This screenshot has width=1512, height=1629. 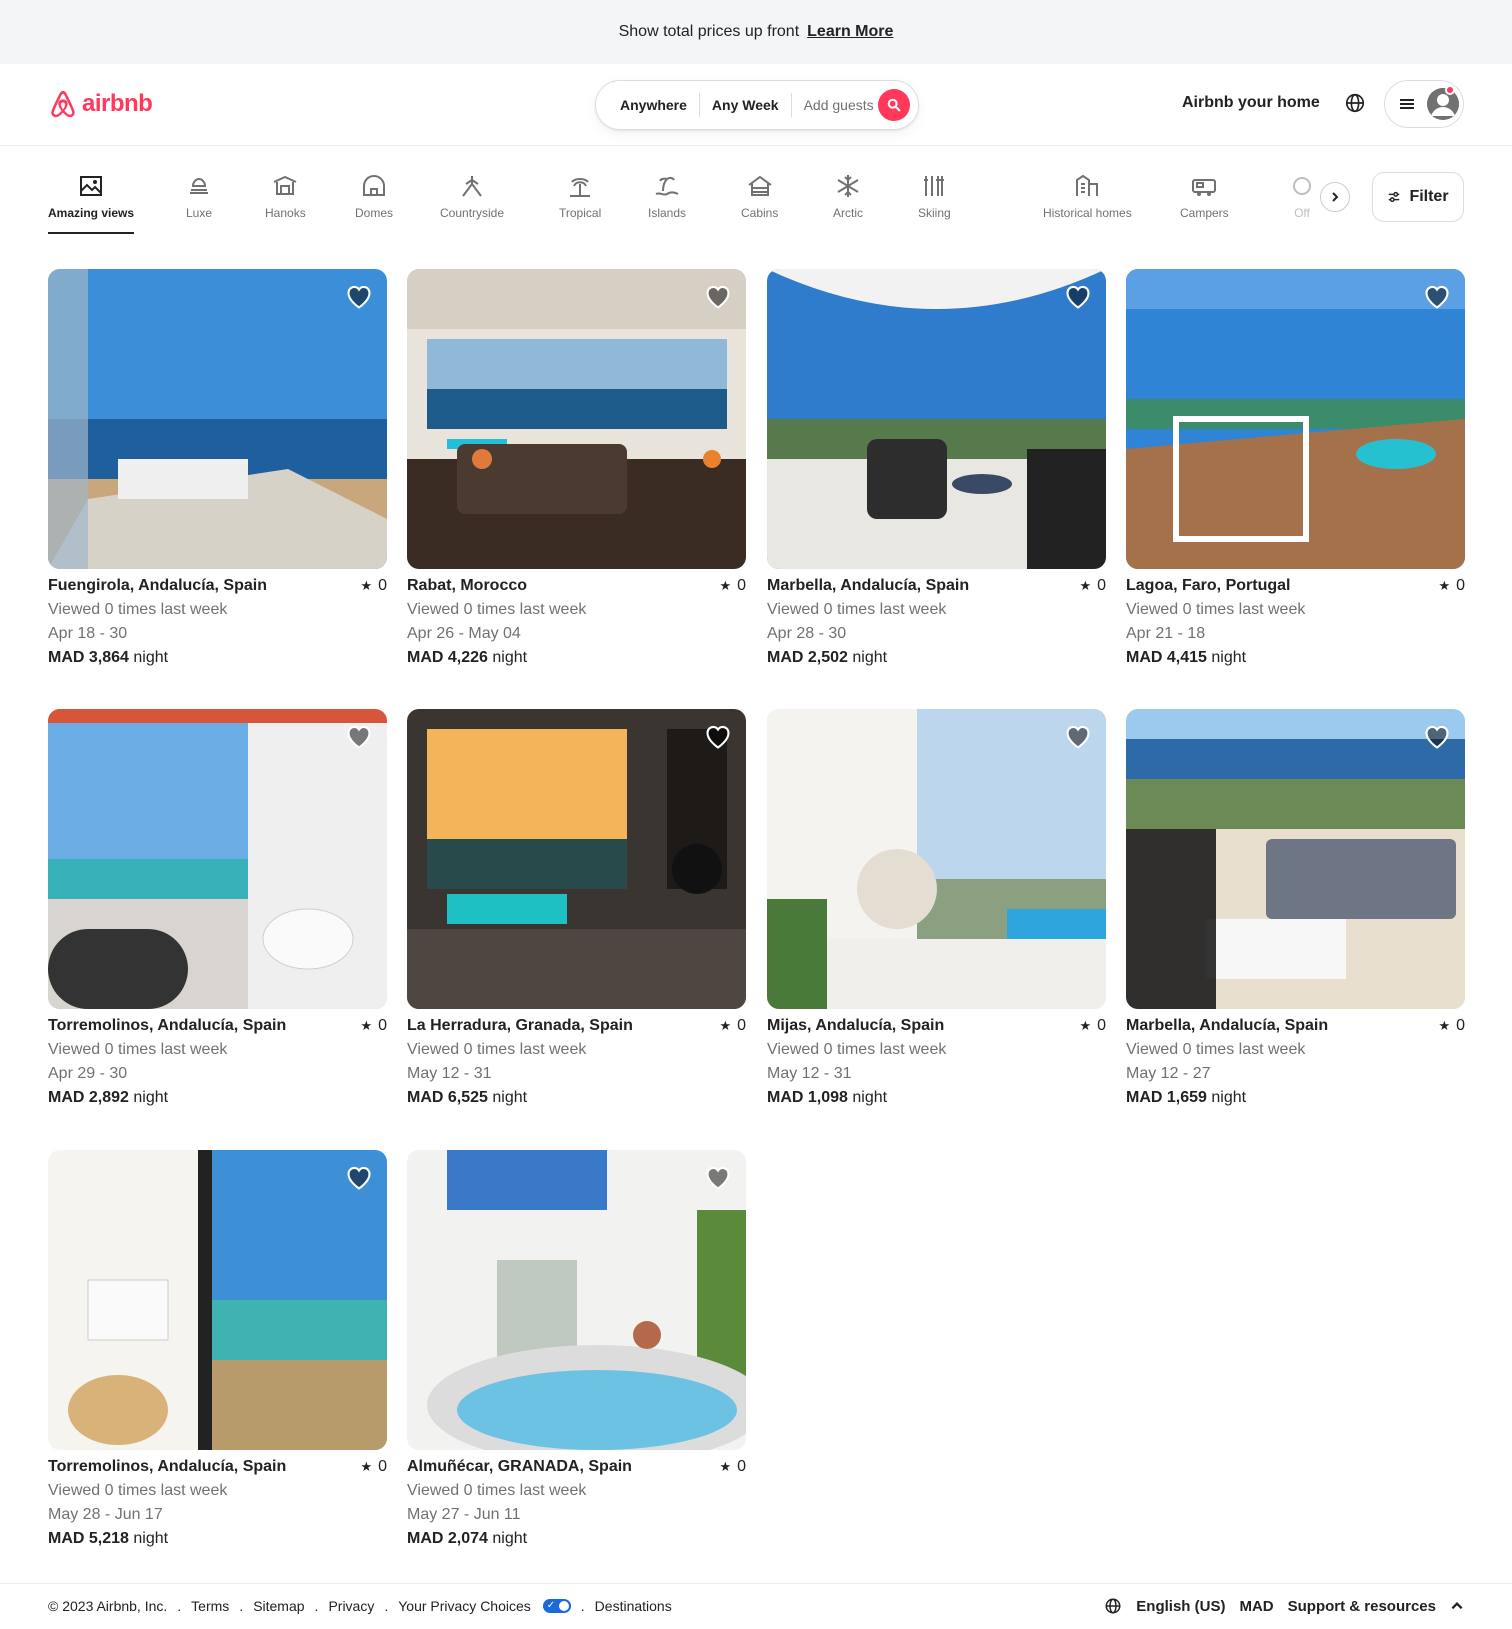 What do you see at coordinates (105, 1514) in the screenshot?
I see `listing-dates: May 28 - Jun 17` at bounding box center [105, 1514].